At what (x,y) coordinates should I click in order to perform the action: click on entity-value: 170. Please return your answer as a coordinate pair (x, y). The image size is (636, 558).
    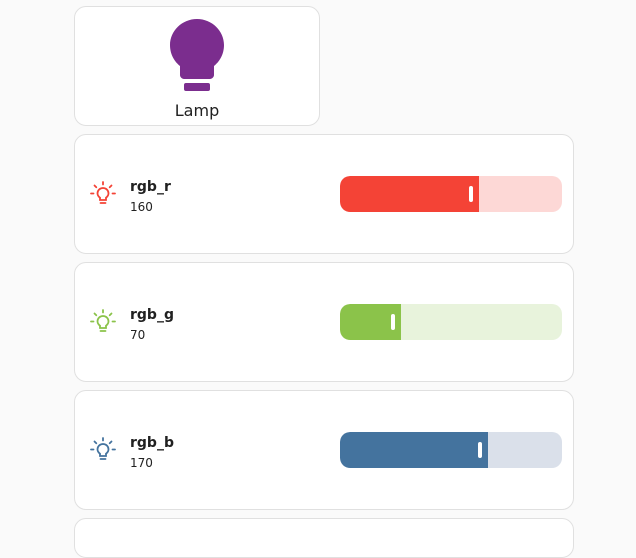
    Looking at the image, I should click on (141, 463).